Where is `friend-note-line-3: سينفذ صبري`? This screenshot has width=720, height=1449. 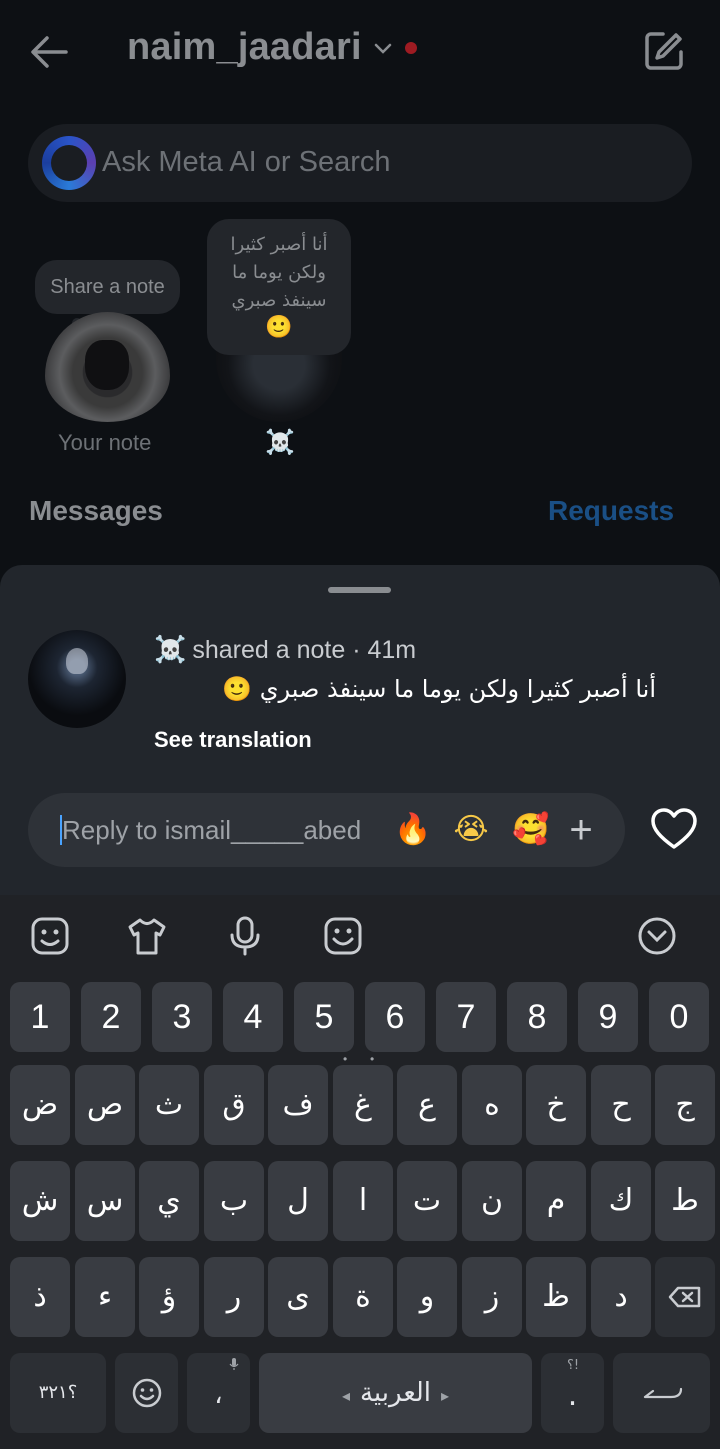
friend-note-line-3: سينفذ صبري is located at coordinates (279, 300).